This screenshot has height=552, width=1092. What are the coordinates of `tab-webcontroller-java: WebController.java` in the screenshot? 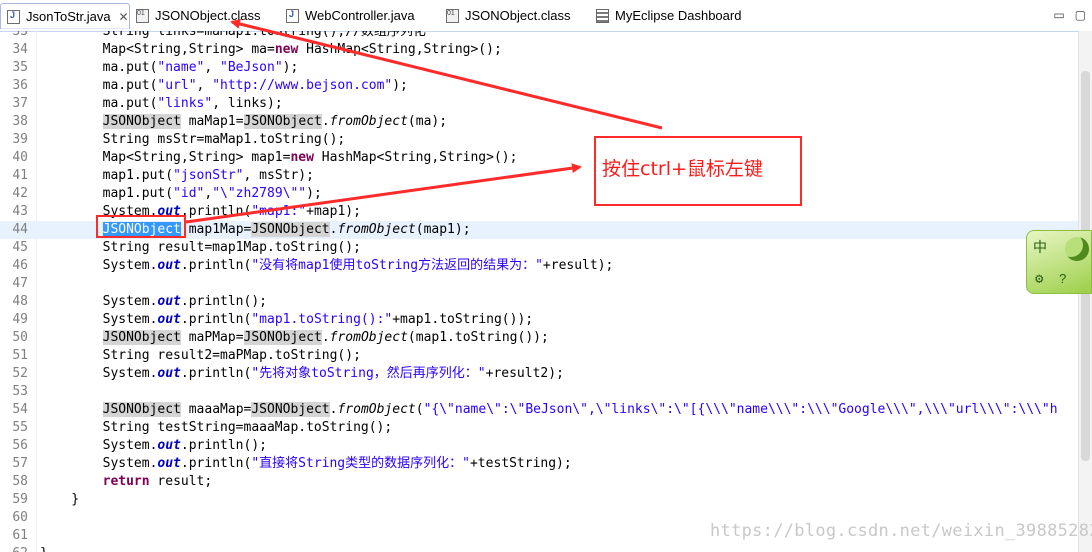 It's located at (347, 15).